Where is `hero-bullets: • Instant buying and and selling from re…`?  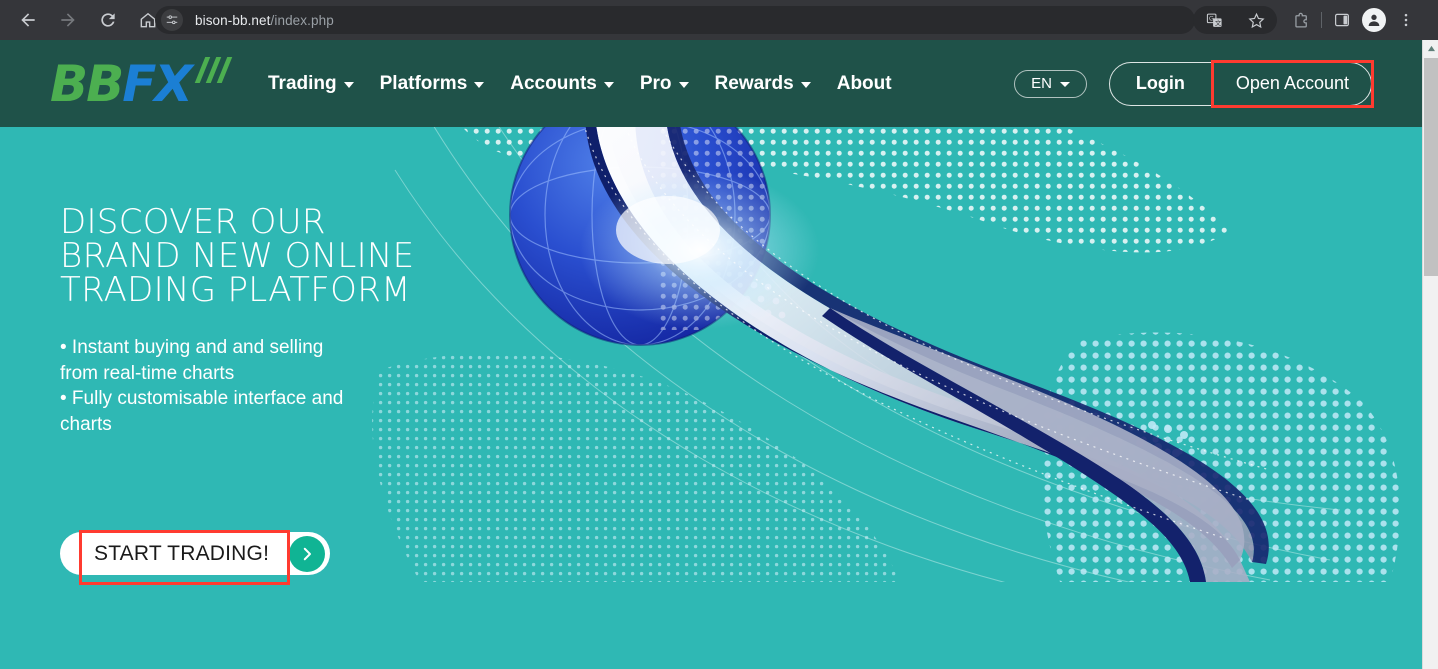 hero-bullets: • Instant buying and and selling from re… is located at coordinates (240, 386).